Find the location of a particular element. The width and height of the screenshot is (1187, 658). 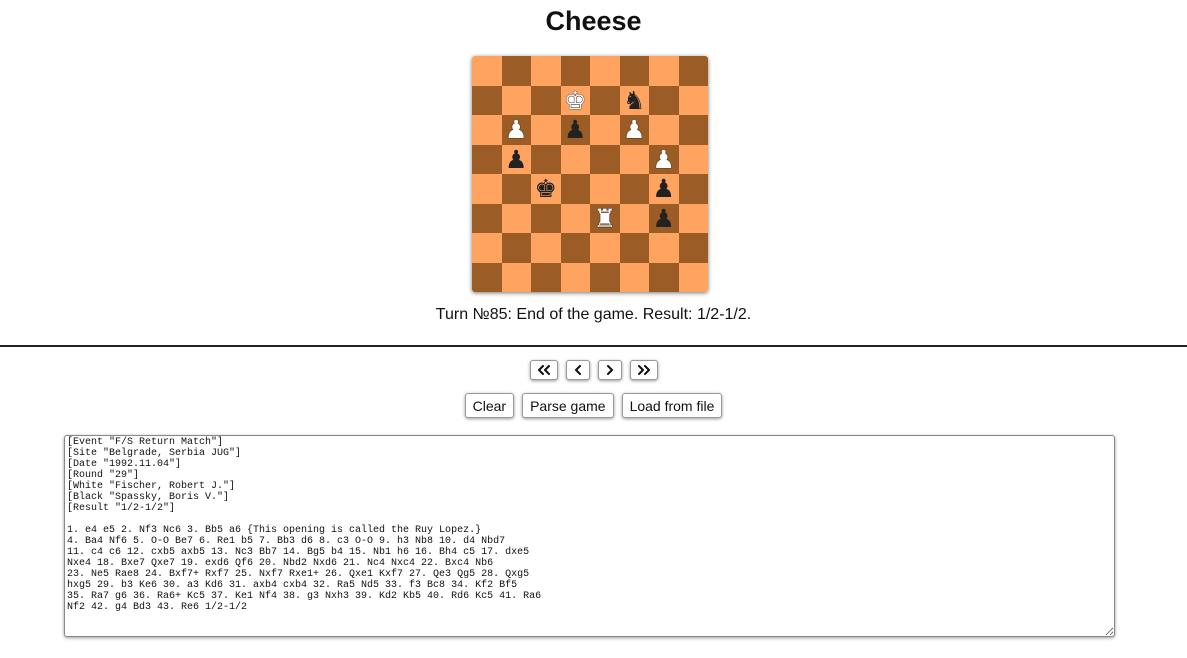

square-c7 is located at coordinates (546, 100).